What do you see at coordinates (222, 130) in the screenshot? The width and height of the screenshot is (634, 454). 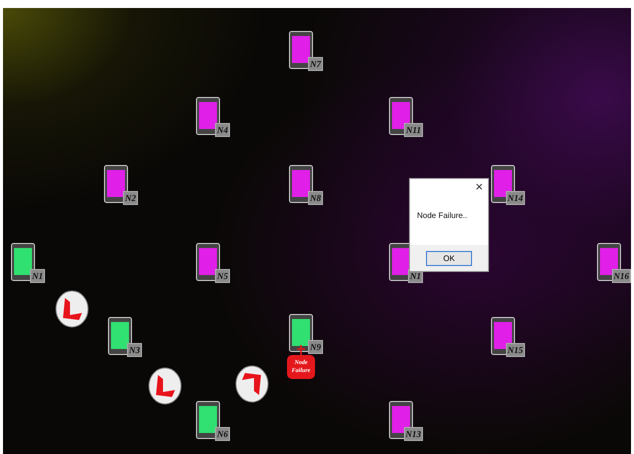 I see `node-label: N4` at bounding box center [222, 130].